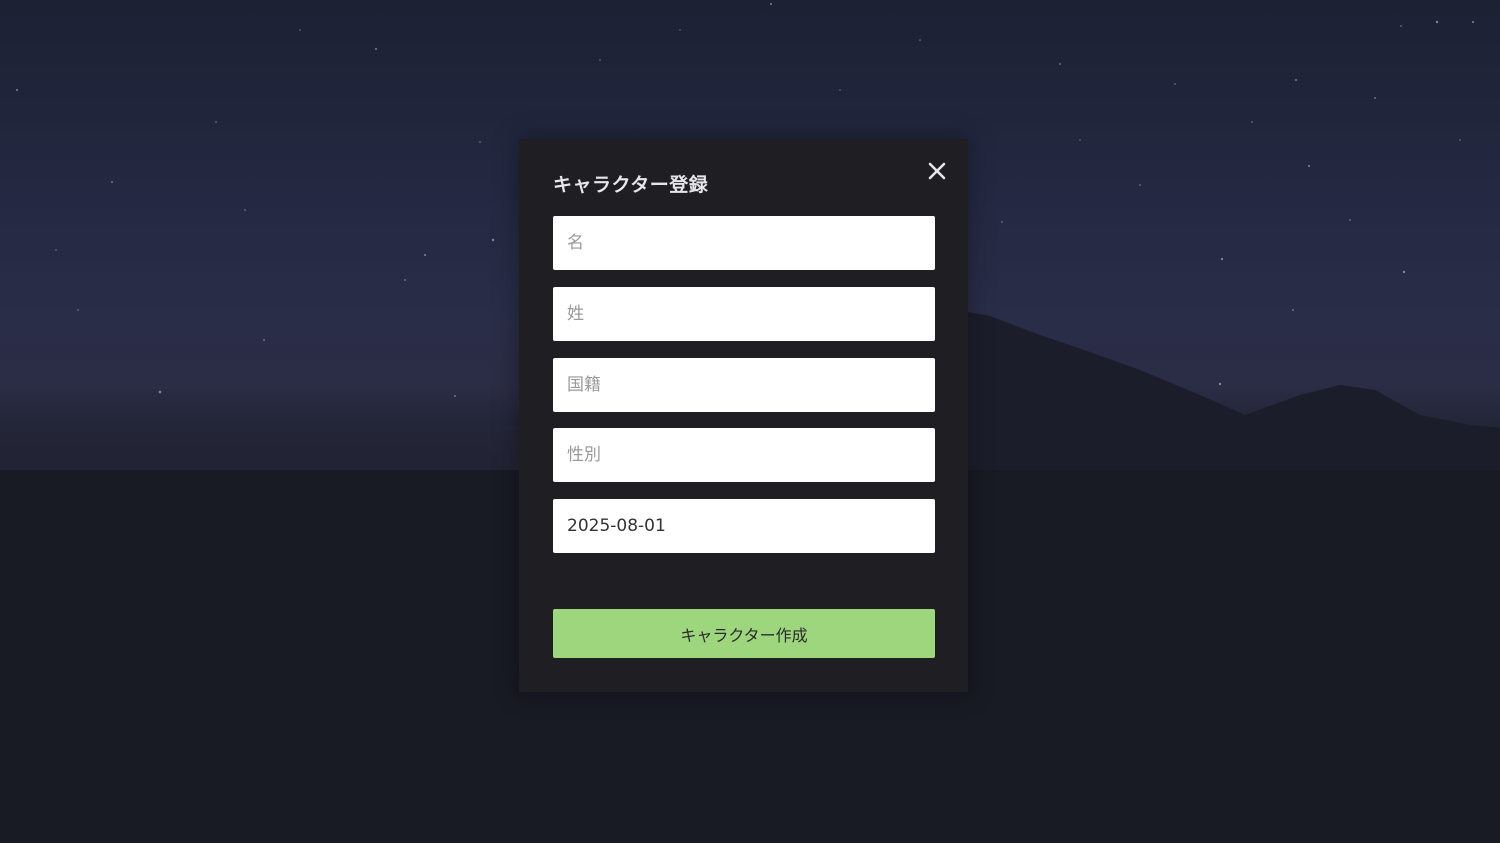  What do you see at coordinates (744, 243) in the screenshot?
I see `first-name-input` at bounding box center [744, 243].